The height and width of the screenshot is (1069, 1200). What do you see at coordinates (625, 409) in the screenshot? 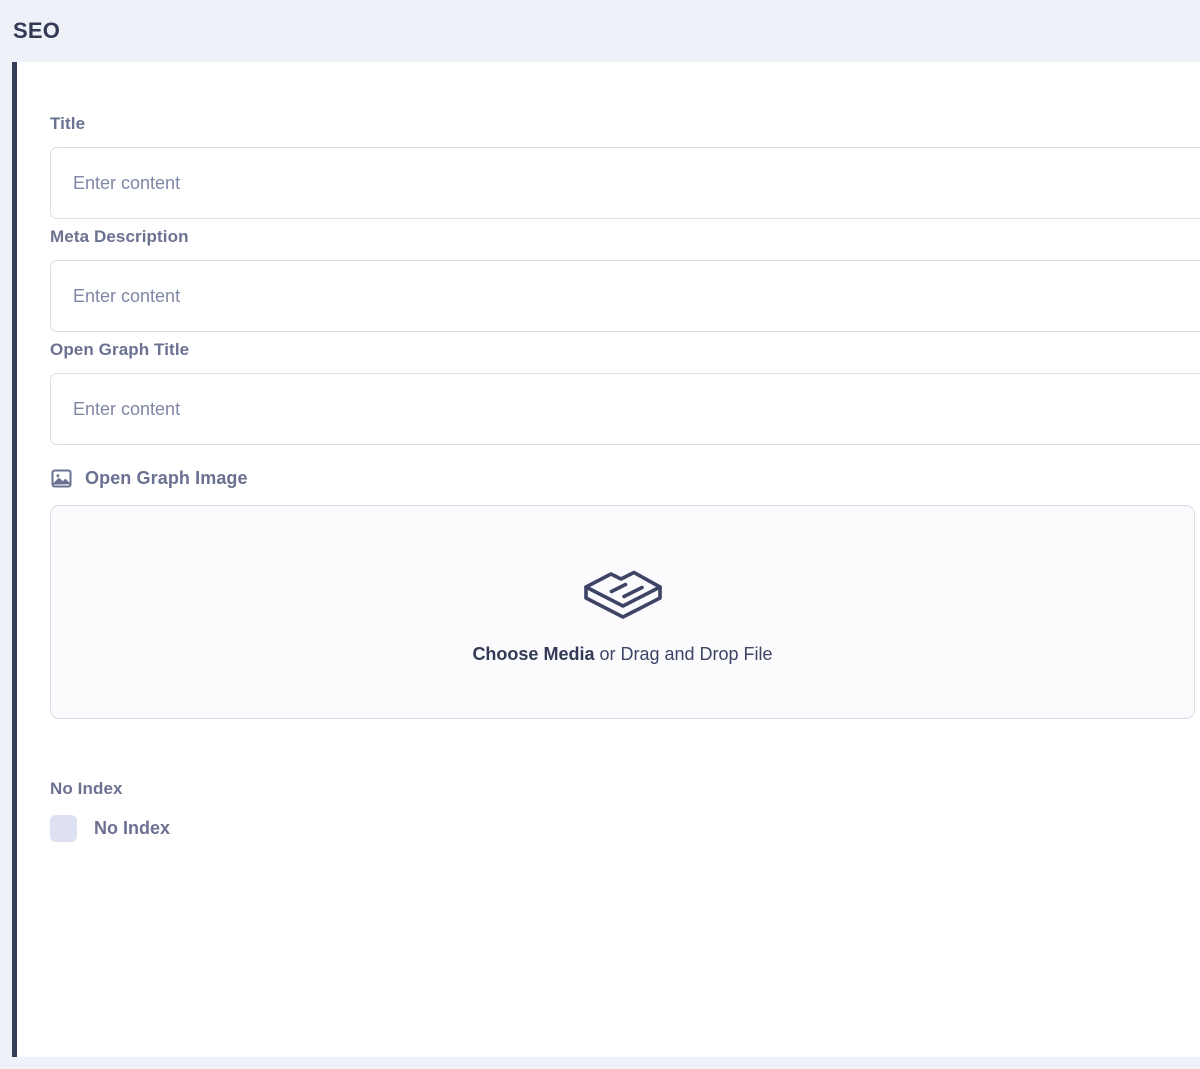
I see `open-graph-title-input` at bounding box center [625, 409].